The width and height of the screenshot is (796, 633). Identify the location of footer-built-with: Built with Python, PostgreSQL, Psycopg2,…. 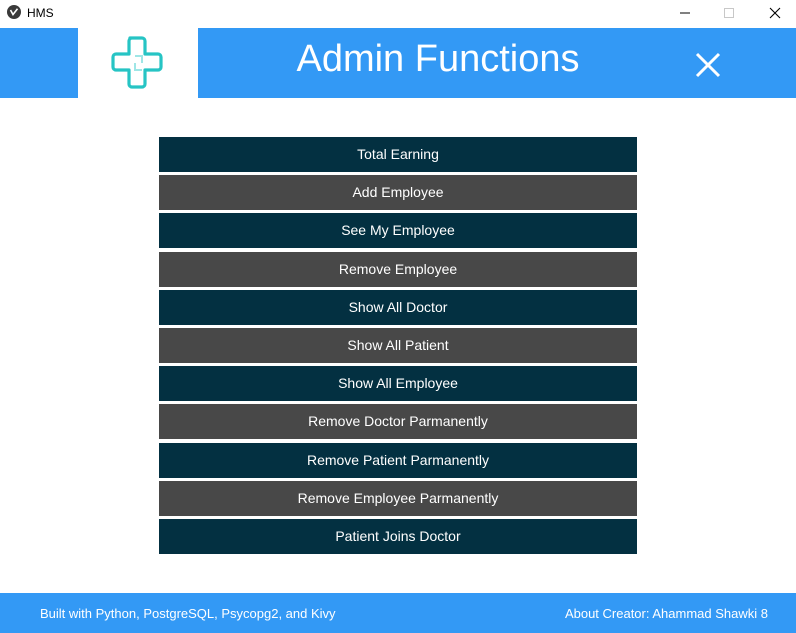
(188, 613).